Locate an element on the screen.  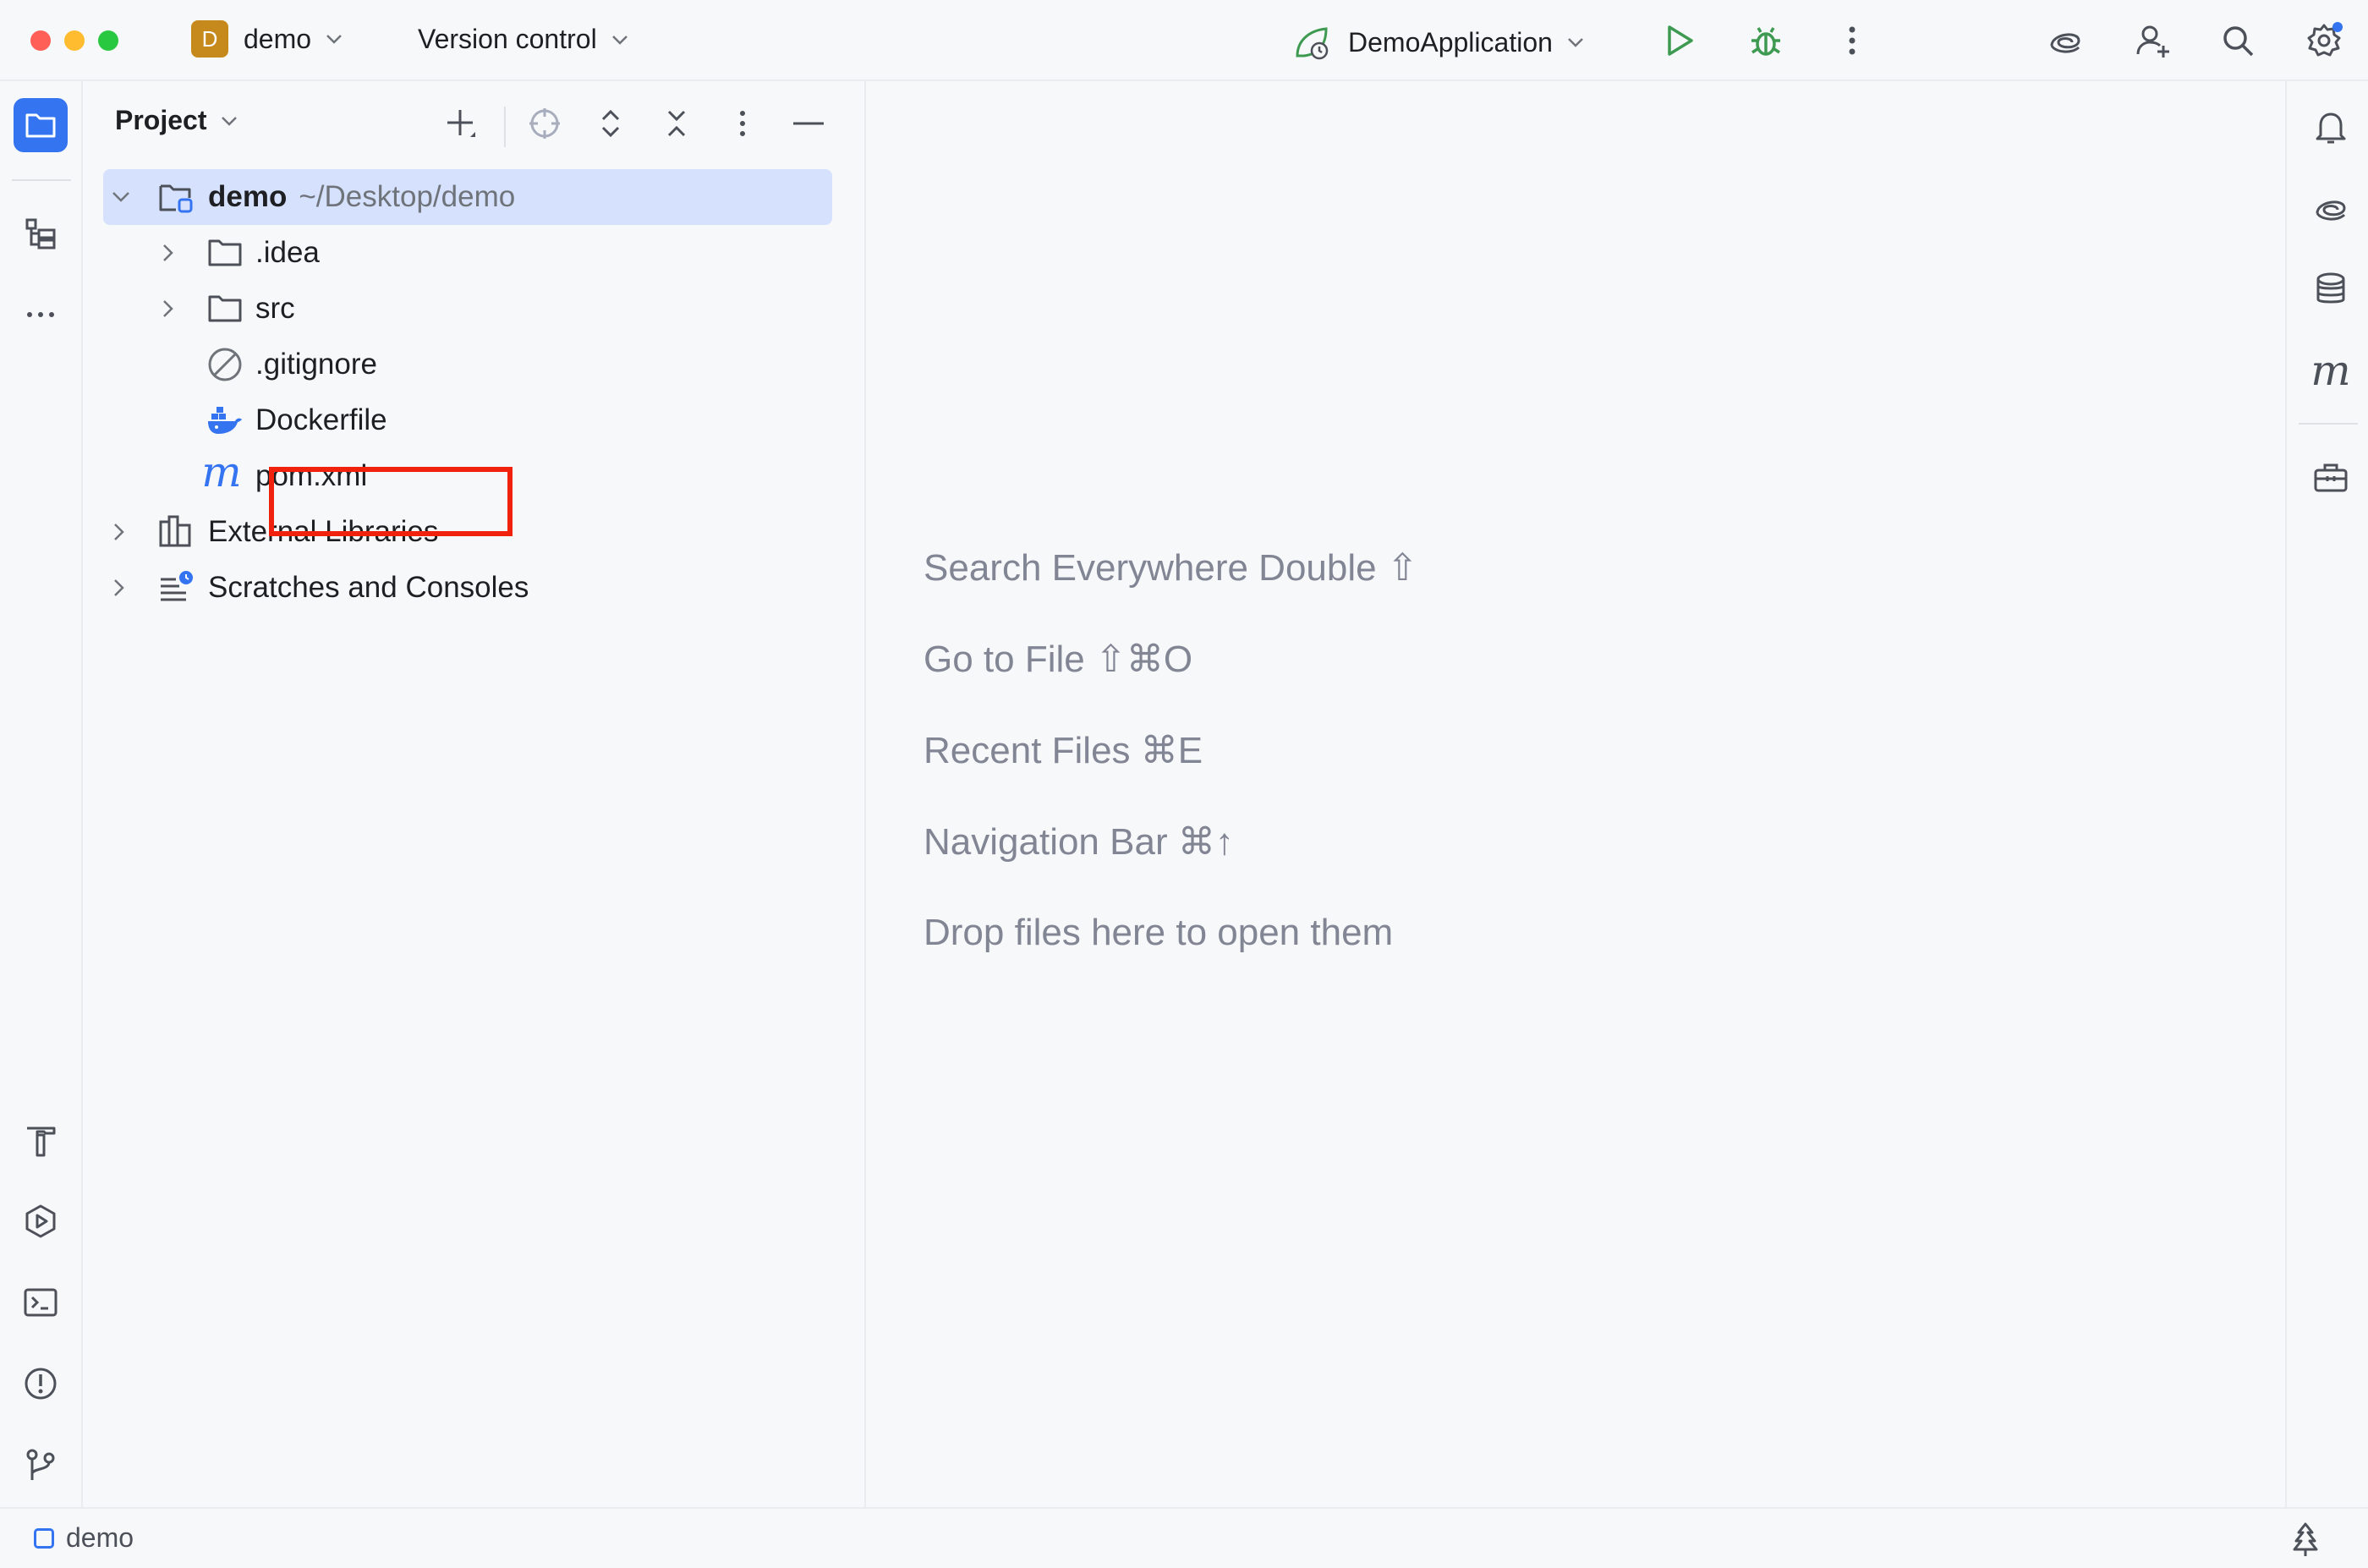
database-icon is located at coordinates (2330, 288).